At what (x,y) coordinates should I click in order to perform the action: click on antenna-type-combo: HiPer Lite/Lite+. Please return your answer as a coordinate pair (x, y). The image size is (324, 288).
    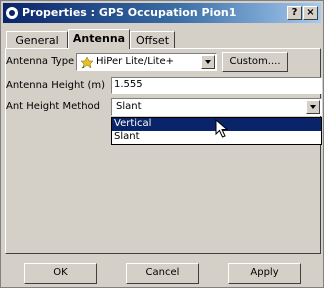
    Looking at the image, I should click on (146, 62).